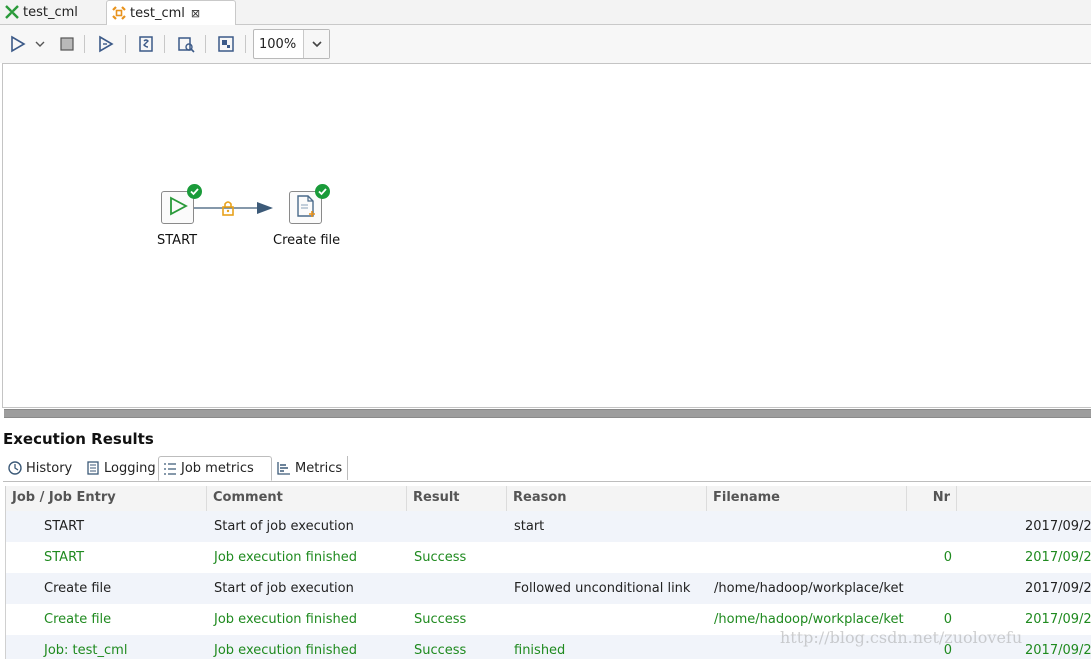 The width and height of the screenshot is (1091, 659). What do you see at coordinates (119, 13) in the screenshot?
I see `job-icon` at bounding box center [119, 13].